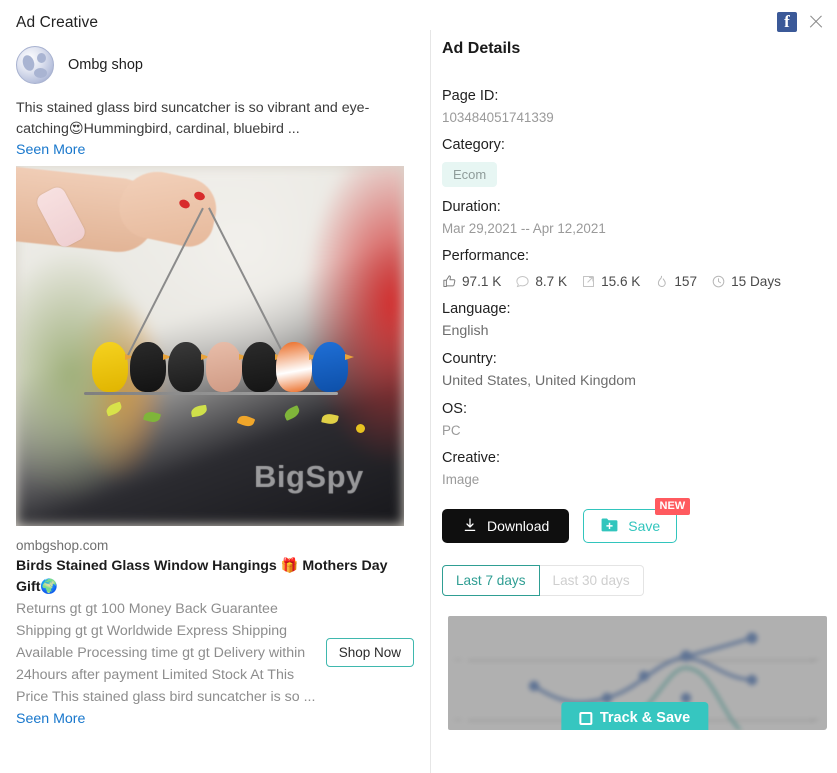 The height and width of the screenshot is (773, 837). I want to click on flame-icon, so click(661, 281).